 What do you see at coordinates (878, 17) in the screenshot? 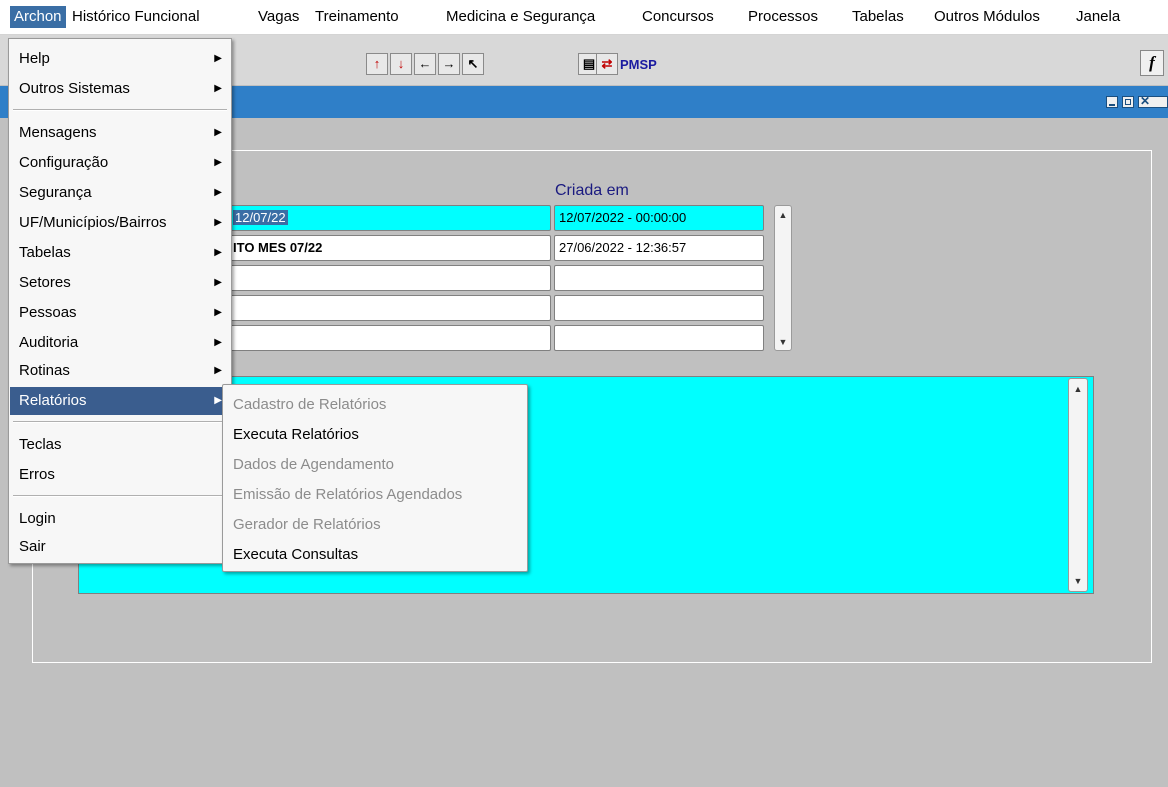
I see `menu-tabelas: Tabelas` at bounding box center [878, 17].